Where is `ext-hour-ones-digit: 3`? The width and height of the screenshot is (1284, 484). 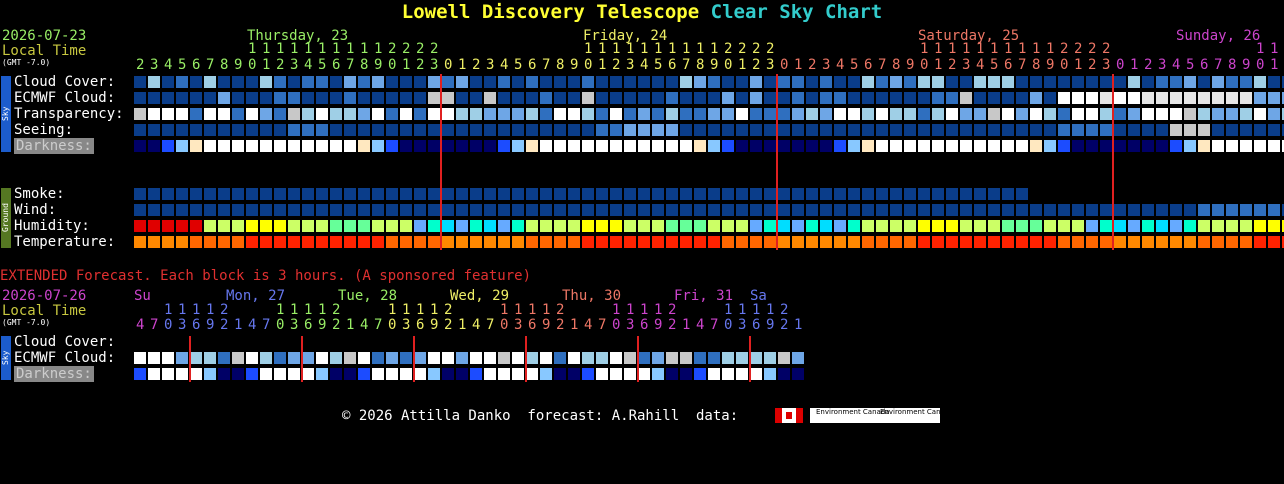
ext-hour-ones-digit: 3 is located at coordinates (294, 325).